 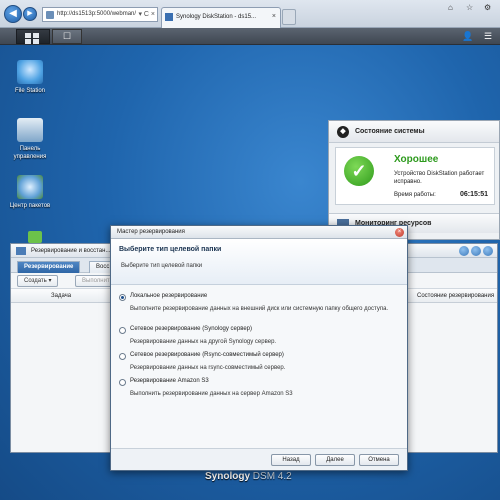 What do you see at coordinates (272, 476) in the screenshot?
I see `brand-version: DSM 4.2` at bounding box center [272, 476].